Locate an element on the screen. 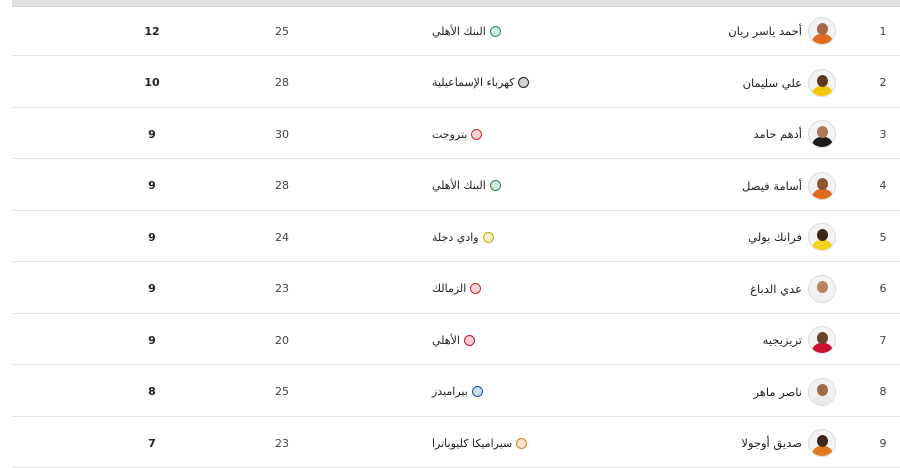  player-name: أحمد ياسر ريان is located at coordinates (765, 31).